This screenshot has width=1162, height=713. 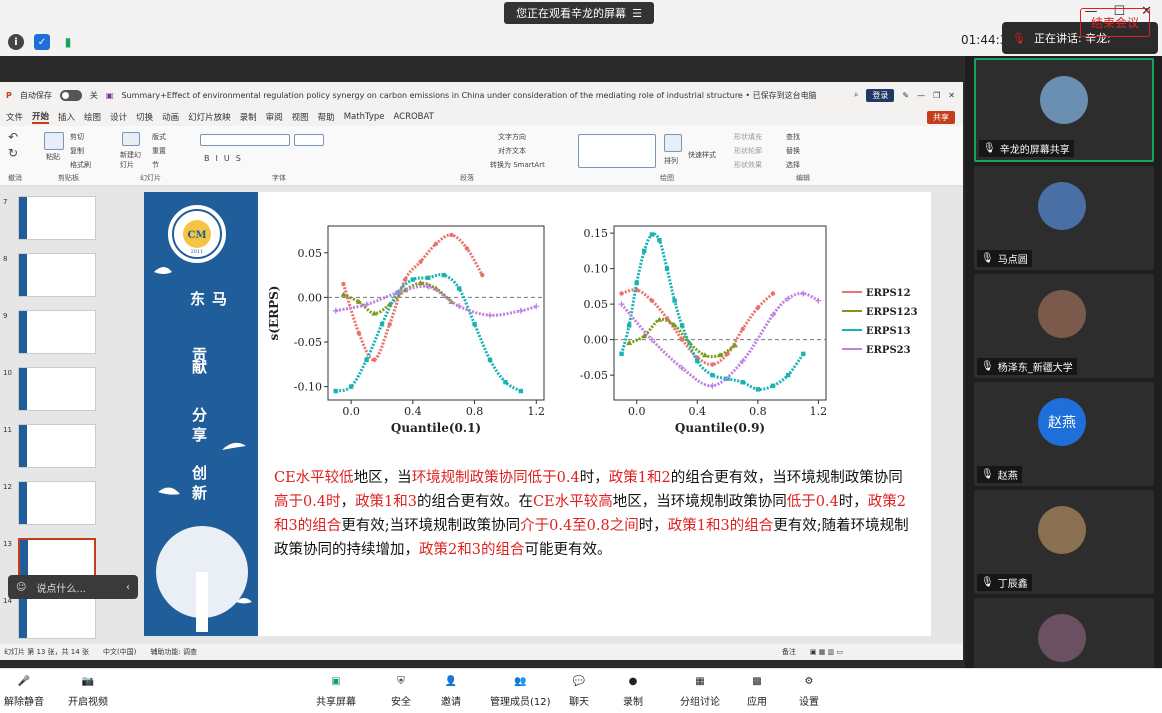 I want to click on participant-tile: 🎙 丁辰鑫, so click(x=1064, y=542).